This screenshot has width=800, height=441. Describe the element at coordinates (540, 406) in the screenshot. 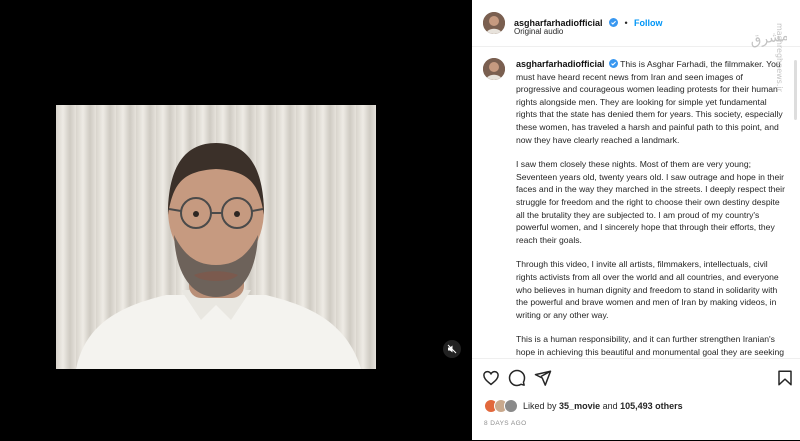

I see `likes-prefix: Liked by` at that location.